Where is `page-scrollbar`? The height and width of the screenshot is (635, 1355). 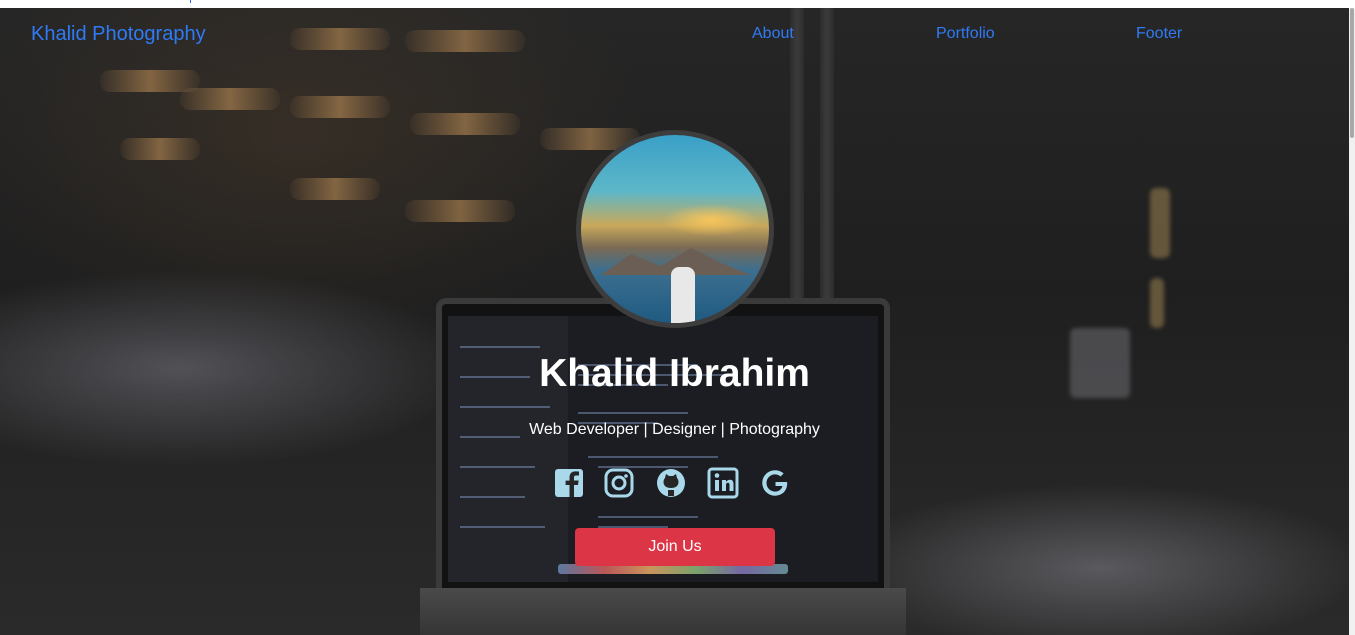
page-scrollbar is located at coordinates (1352, 321).